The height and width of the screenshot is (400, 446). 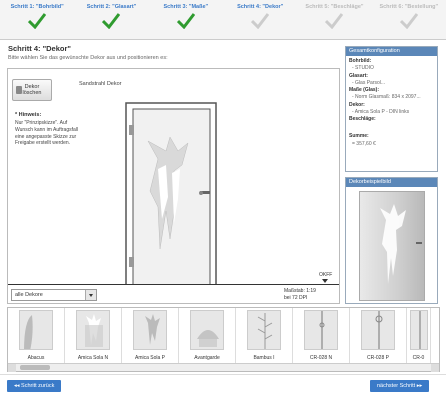 I want to click on thumbnail-label: Amica Sola P, so click(x=149, y=358).